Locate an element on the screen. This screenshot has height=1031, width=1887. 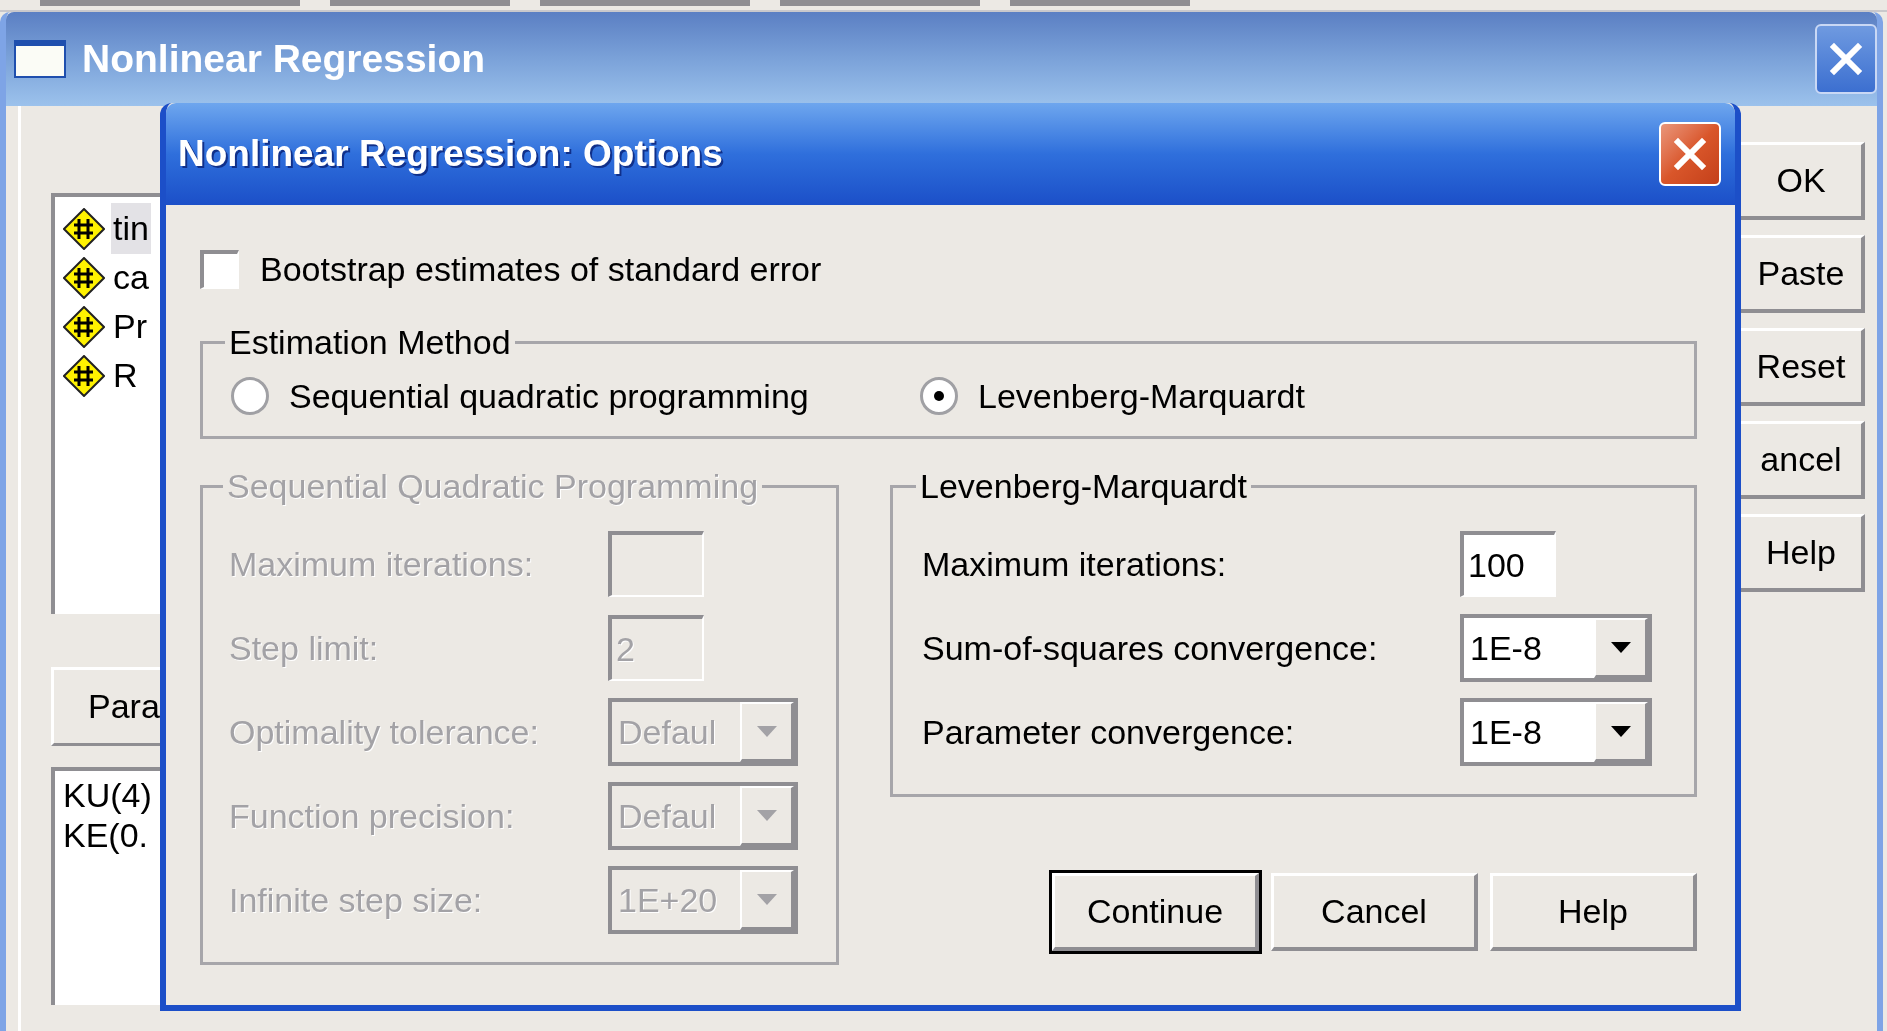
field-label: Infinite step size: is located at coordinates (356, 900).